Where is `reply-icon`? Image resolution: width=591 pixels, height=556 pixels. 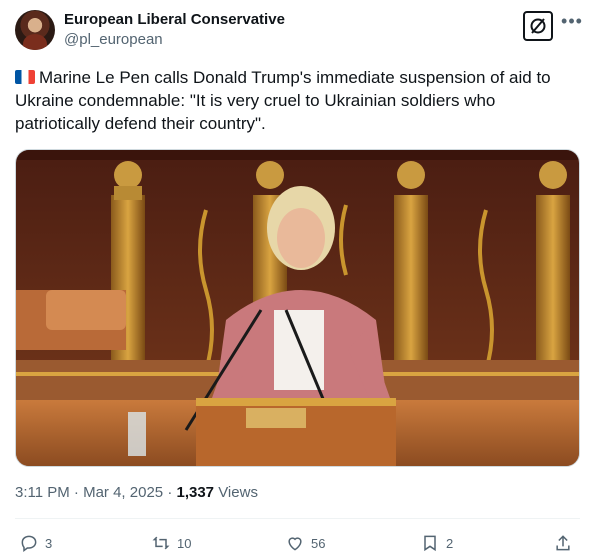 reply-icon is located at coordinates (29, 543).